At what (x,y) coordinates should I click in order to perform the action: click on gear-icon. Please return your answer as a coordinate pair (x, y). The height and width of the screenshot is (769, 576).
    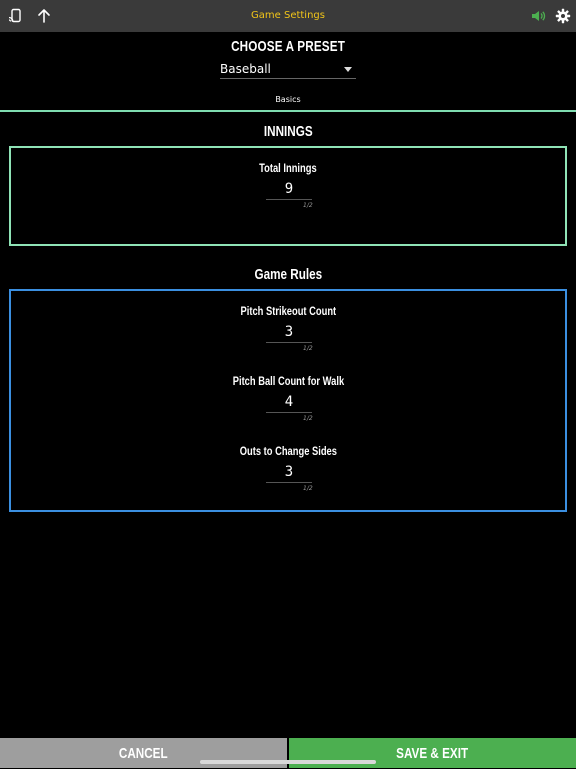
    Looking at the image, I should click on (563, 16).